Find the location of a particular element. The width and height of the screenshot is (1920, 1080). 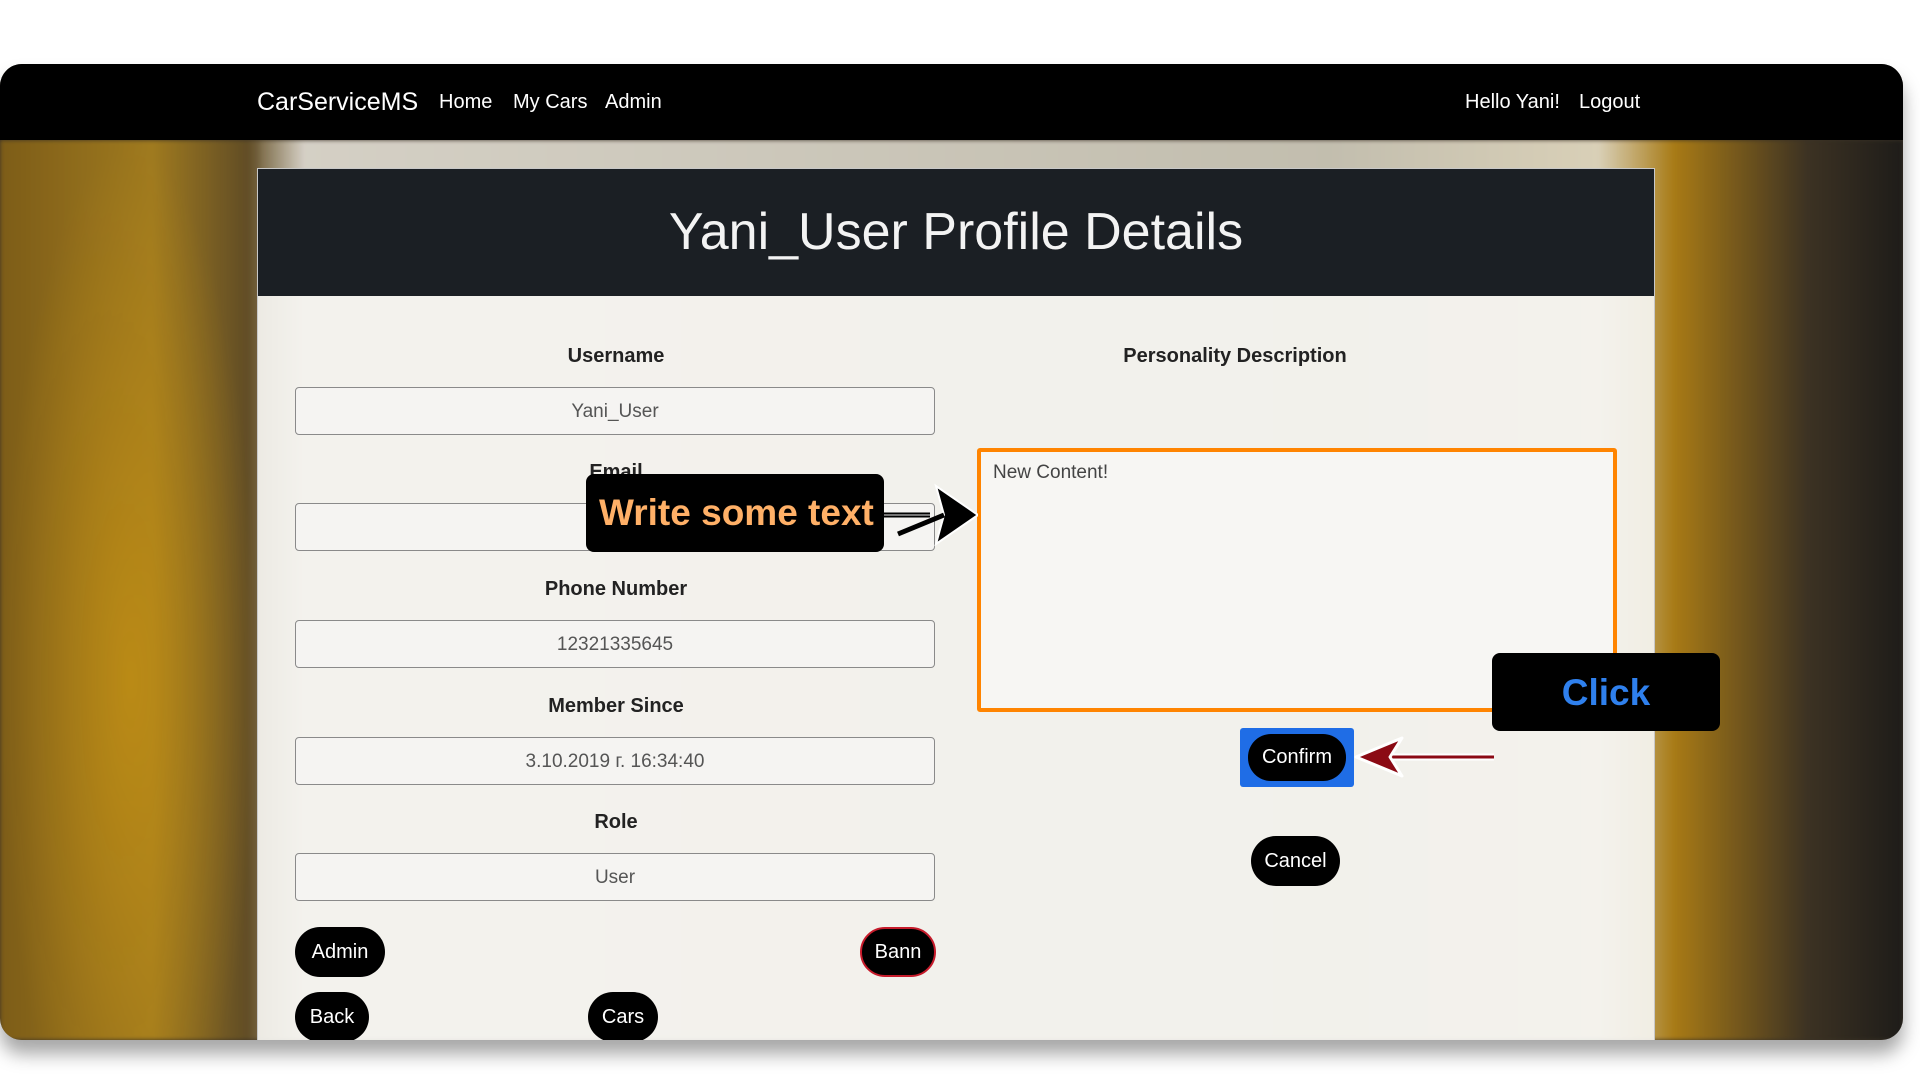

phone-field: 12321335645 is located at coordinates (615, 644).